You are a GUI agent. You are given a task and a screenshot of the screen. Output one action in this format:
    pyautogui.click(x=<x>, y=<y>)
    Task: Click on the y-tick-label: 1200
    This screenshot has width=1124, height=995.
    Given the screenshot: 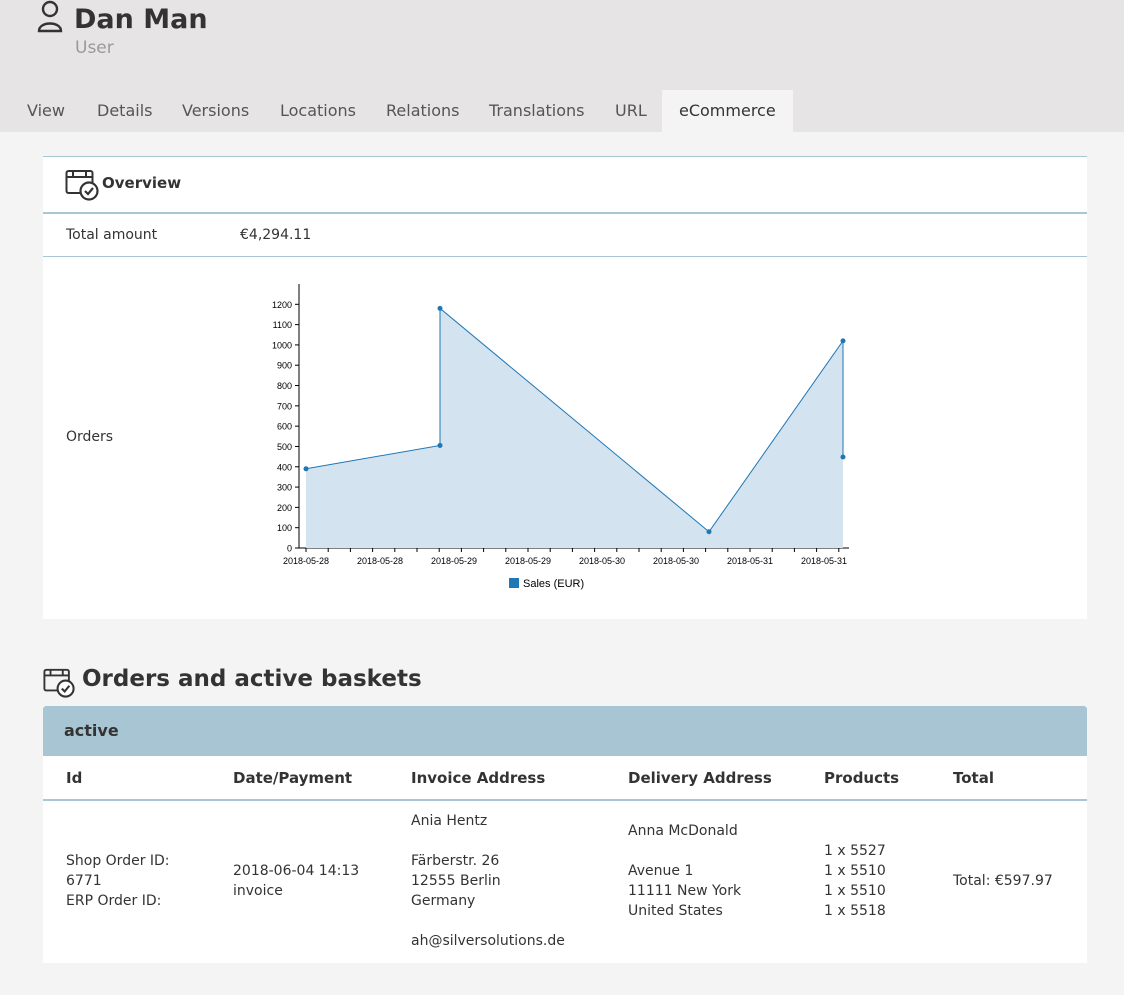 What is the action you would take?
    pyautogui.click(x=282, y=305)
    